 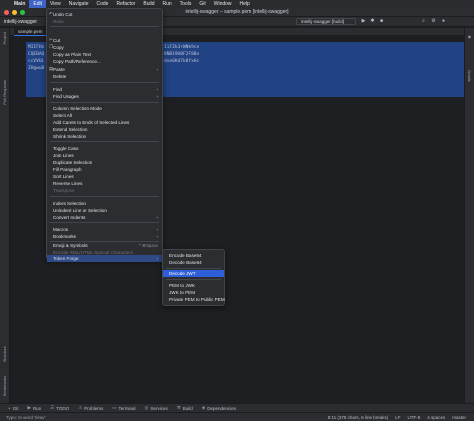 What do you see at coordinates (104, 236) in the screenshot?
I see `menu-item-bookmarks: Bookmarks ›` at bounding box center [104, 236].